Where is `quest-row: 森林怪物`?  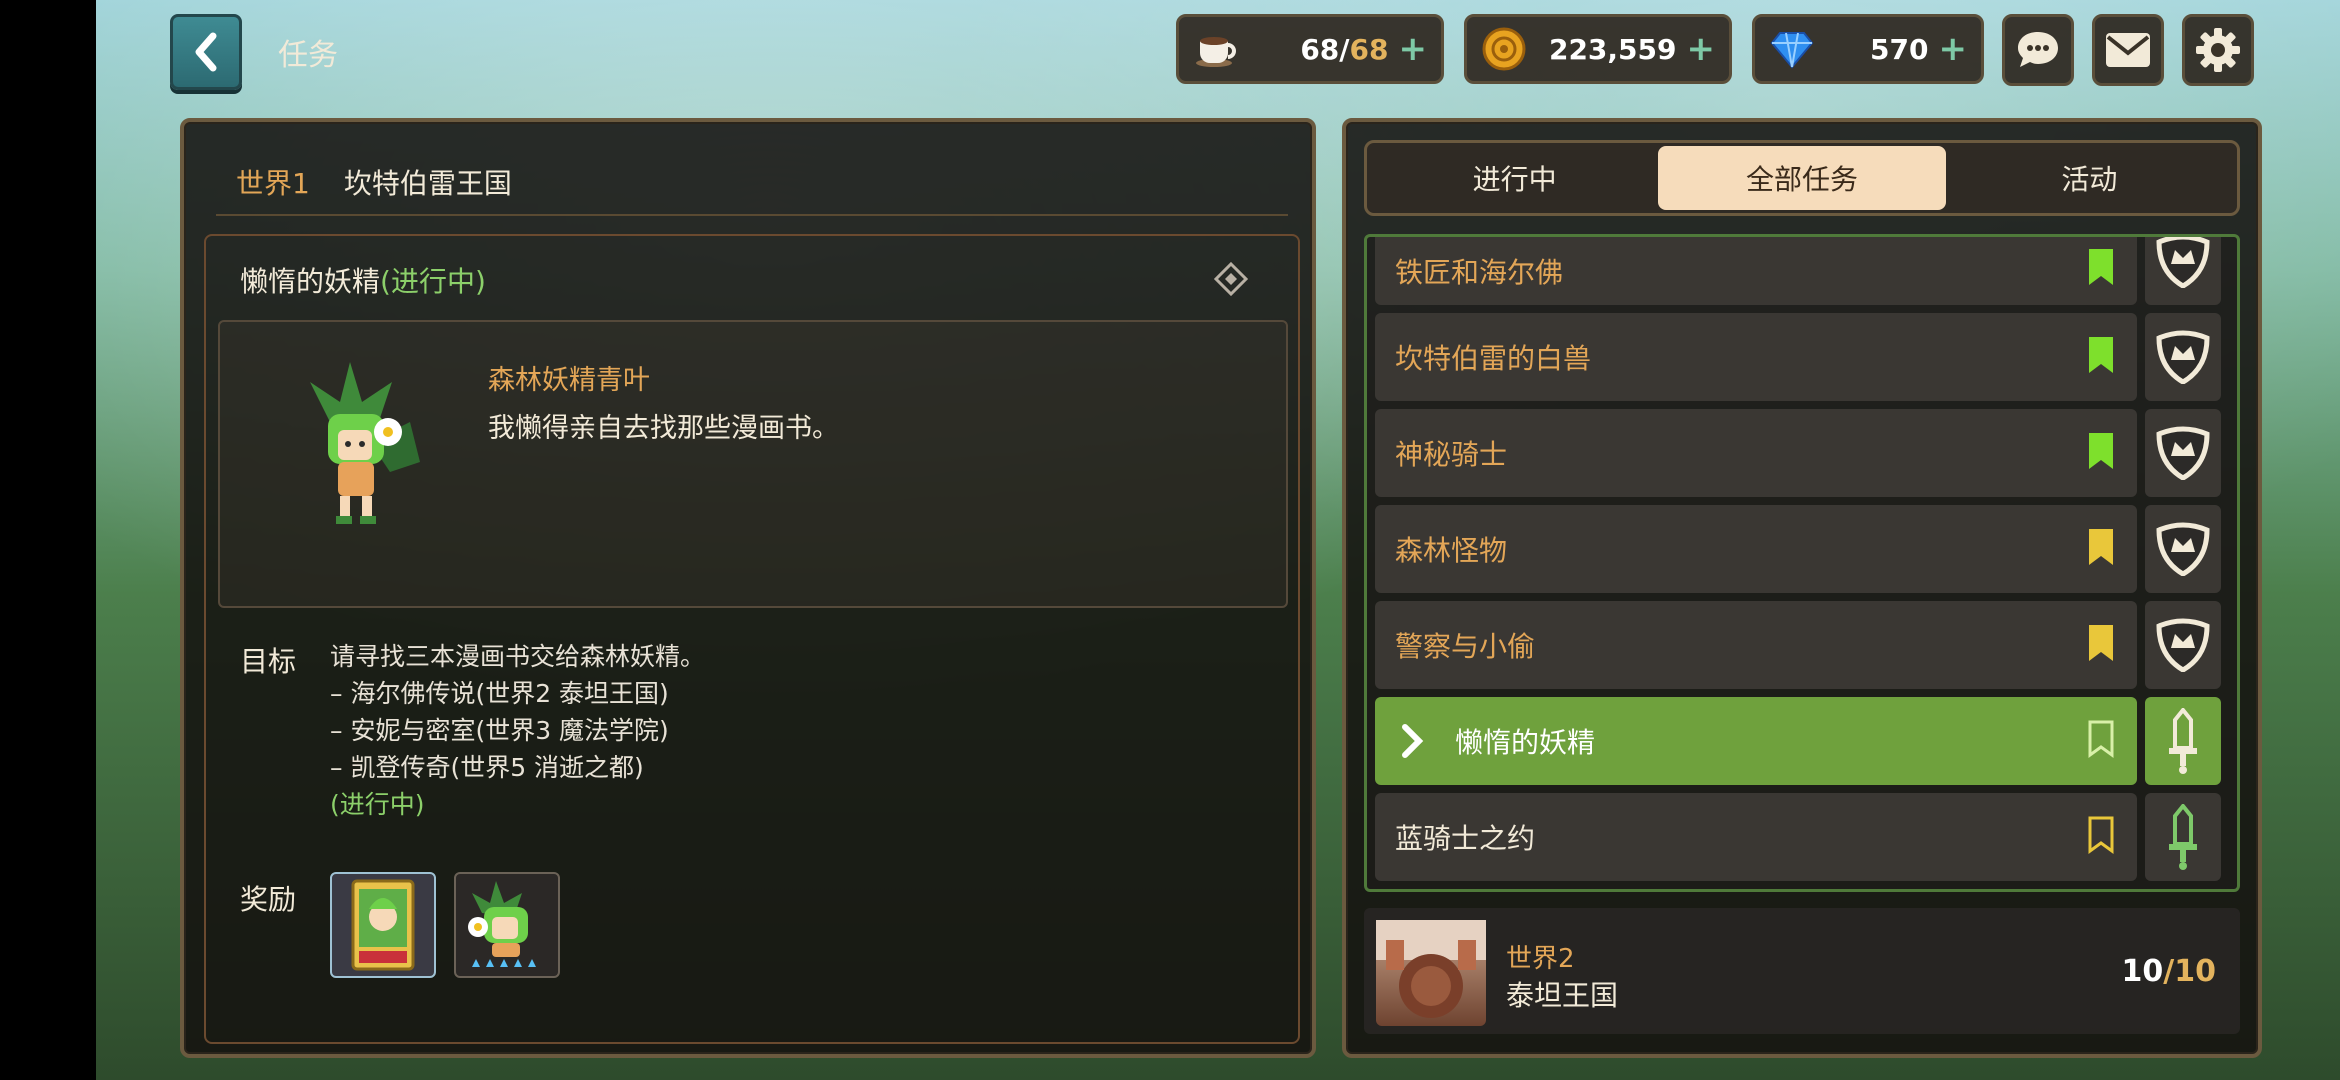 quest-row: 森林怪物 is located at coordinates (1798, 549).